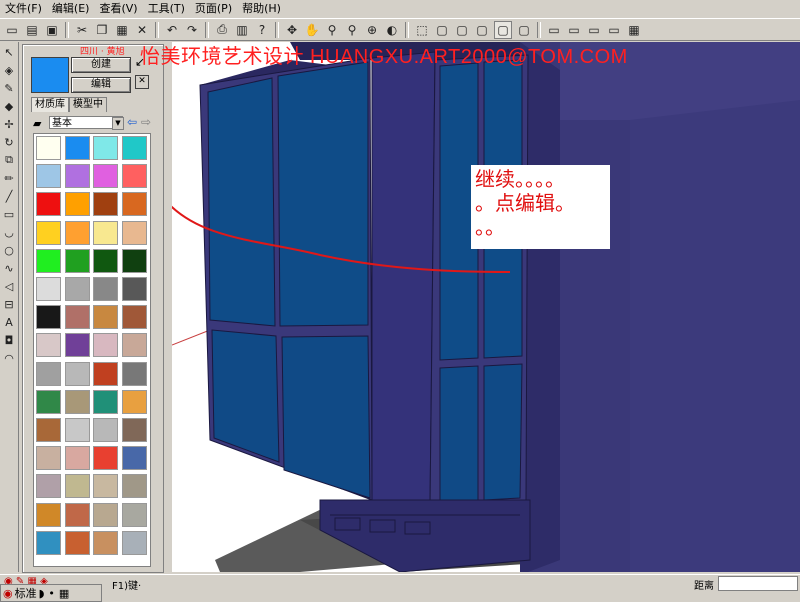 The height and width of the screenshot is (602, 800). Describe the element at coordinates (146, 122) in the screenshot. I see `forward-arrow-icon: ⇨` at that location.